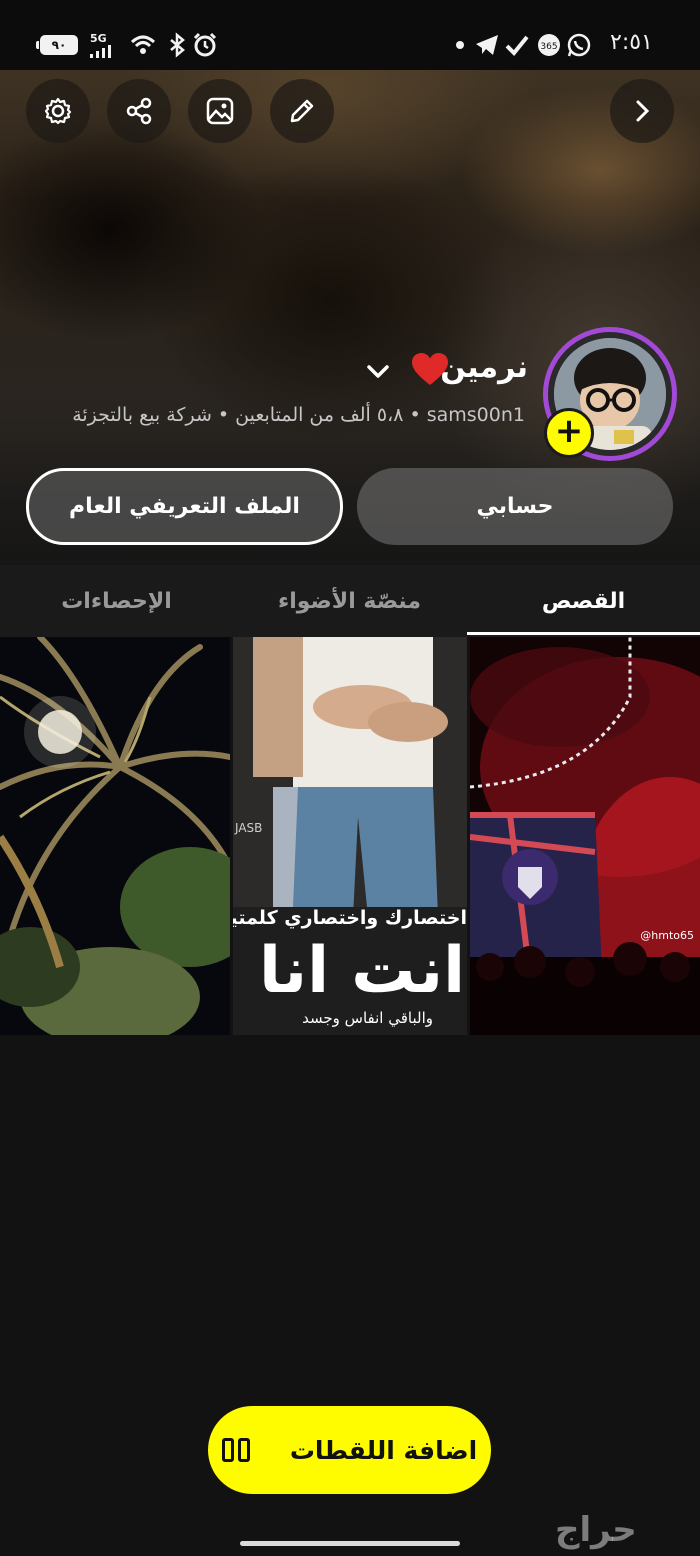 This screenshot has width=700, height=1556. I want to click on tab-stories: القصص, so click(583, 601).